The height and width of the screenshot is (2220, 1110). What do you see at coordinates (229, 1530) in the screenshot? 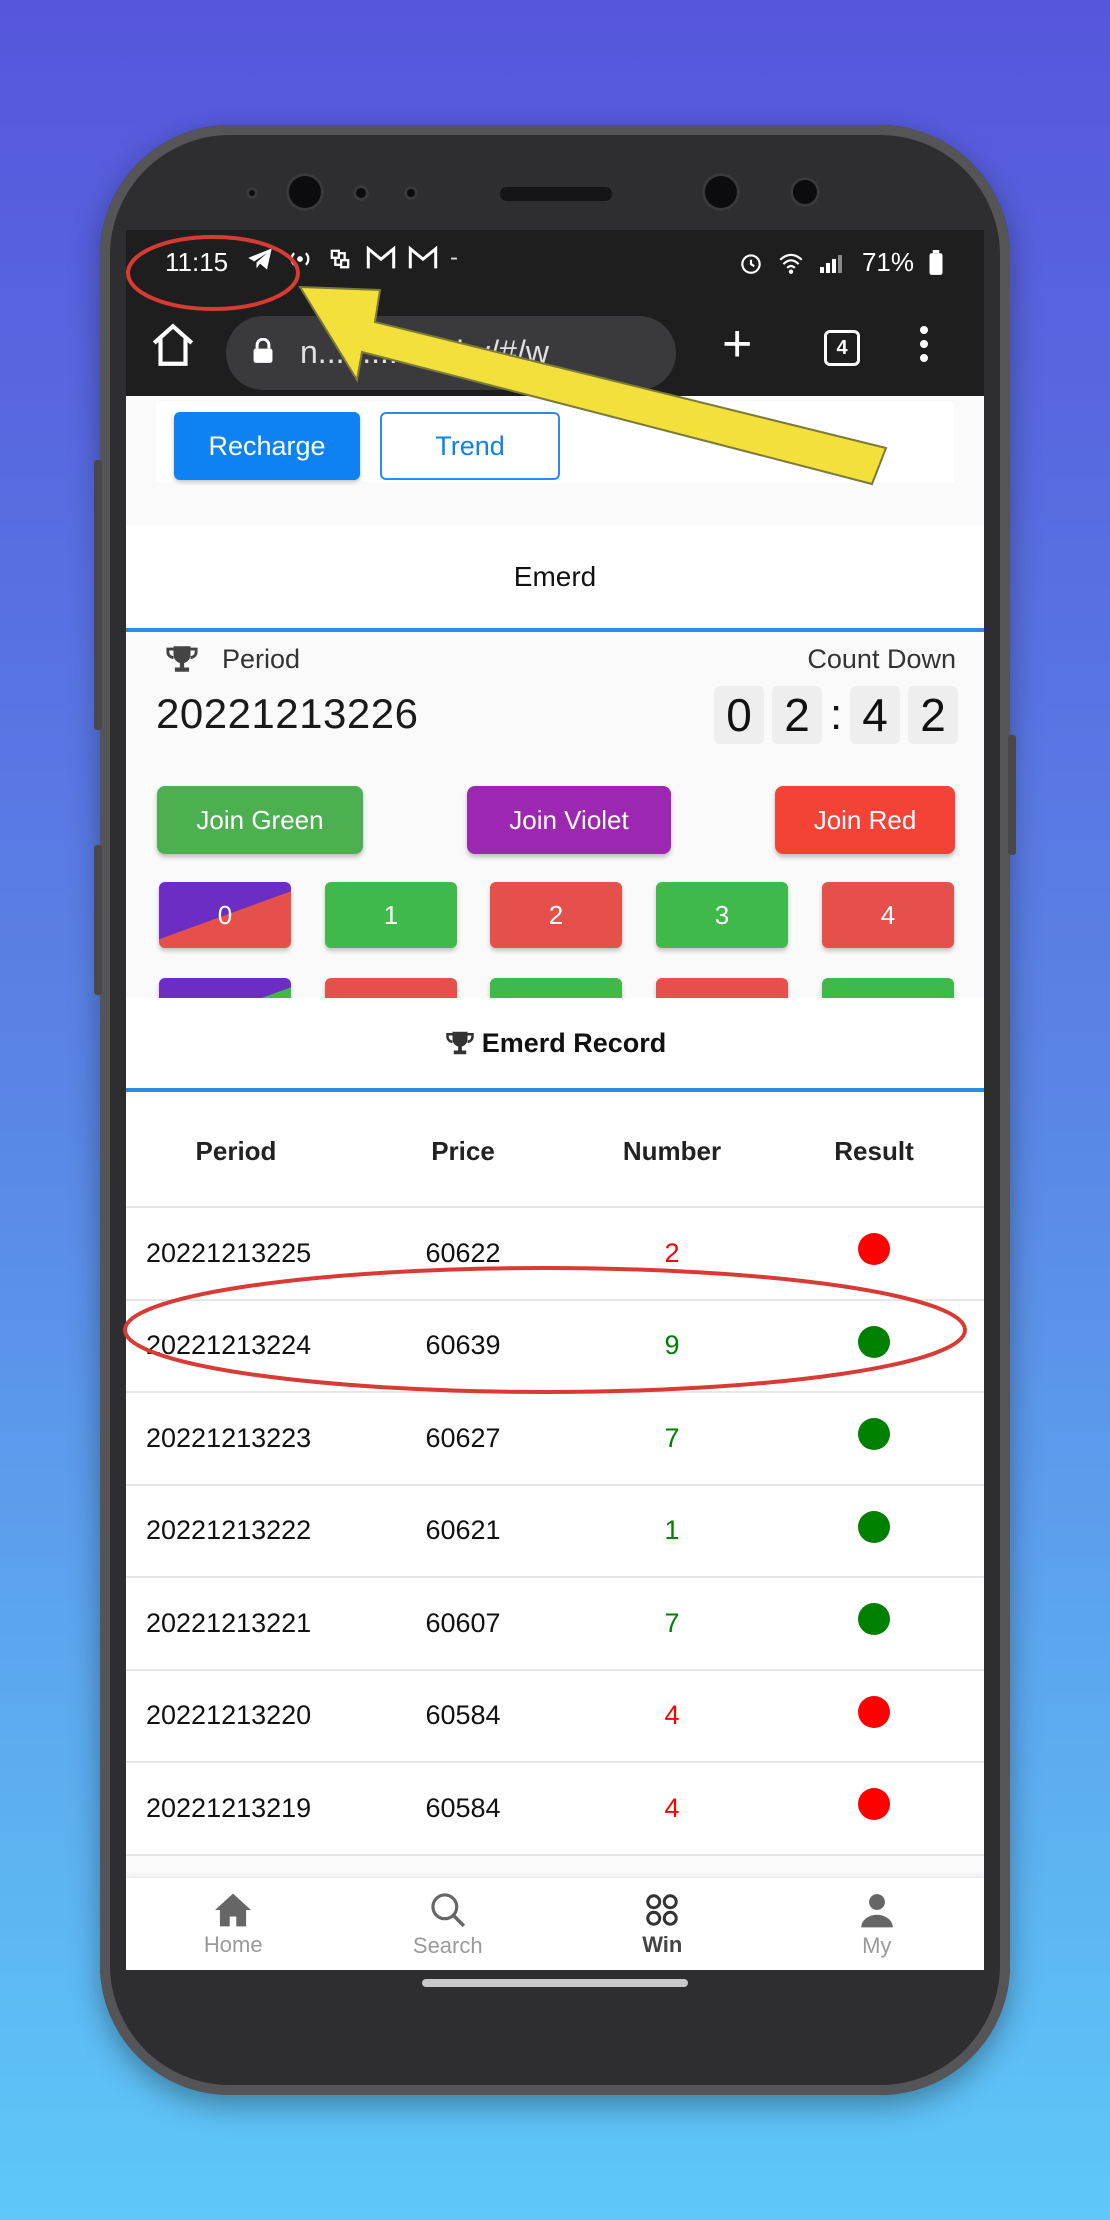
I see `cell-period: 20221213222` at bounding box center [229, 1530].